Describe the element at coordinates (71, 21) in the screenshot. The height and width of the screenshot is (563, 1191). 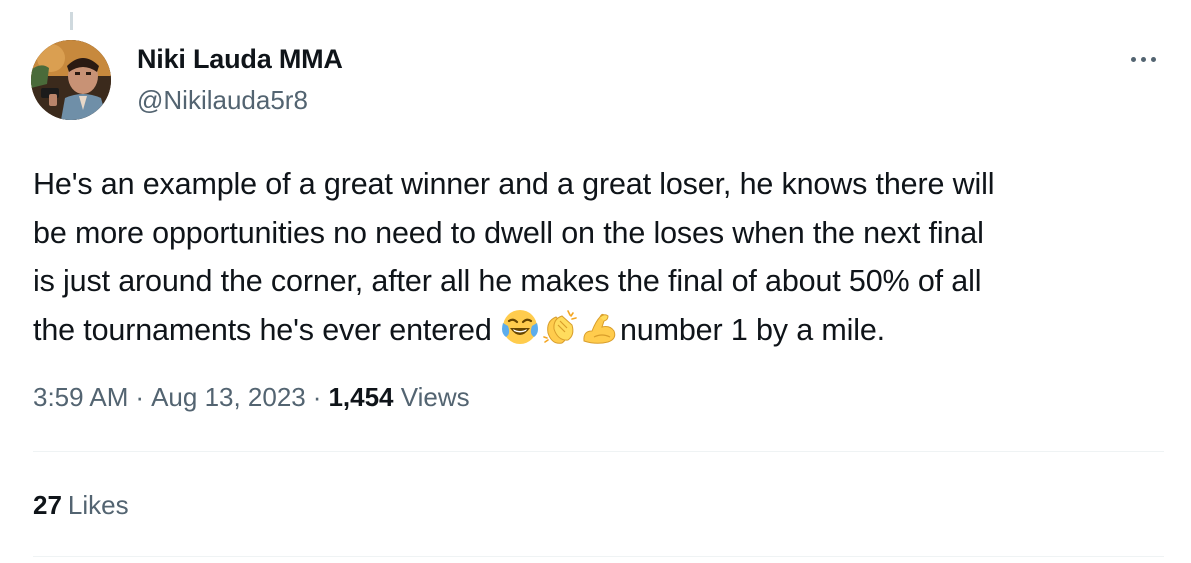
I see `thread-connector-line` at that location.